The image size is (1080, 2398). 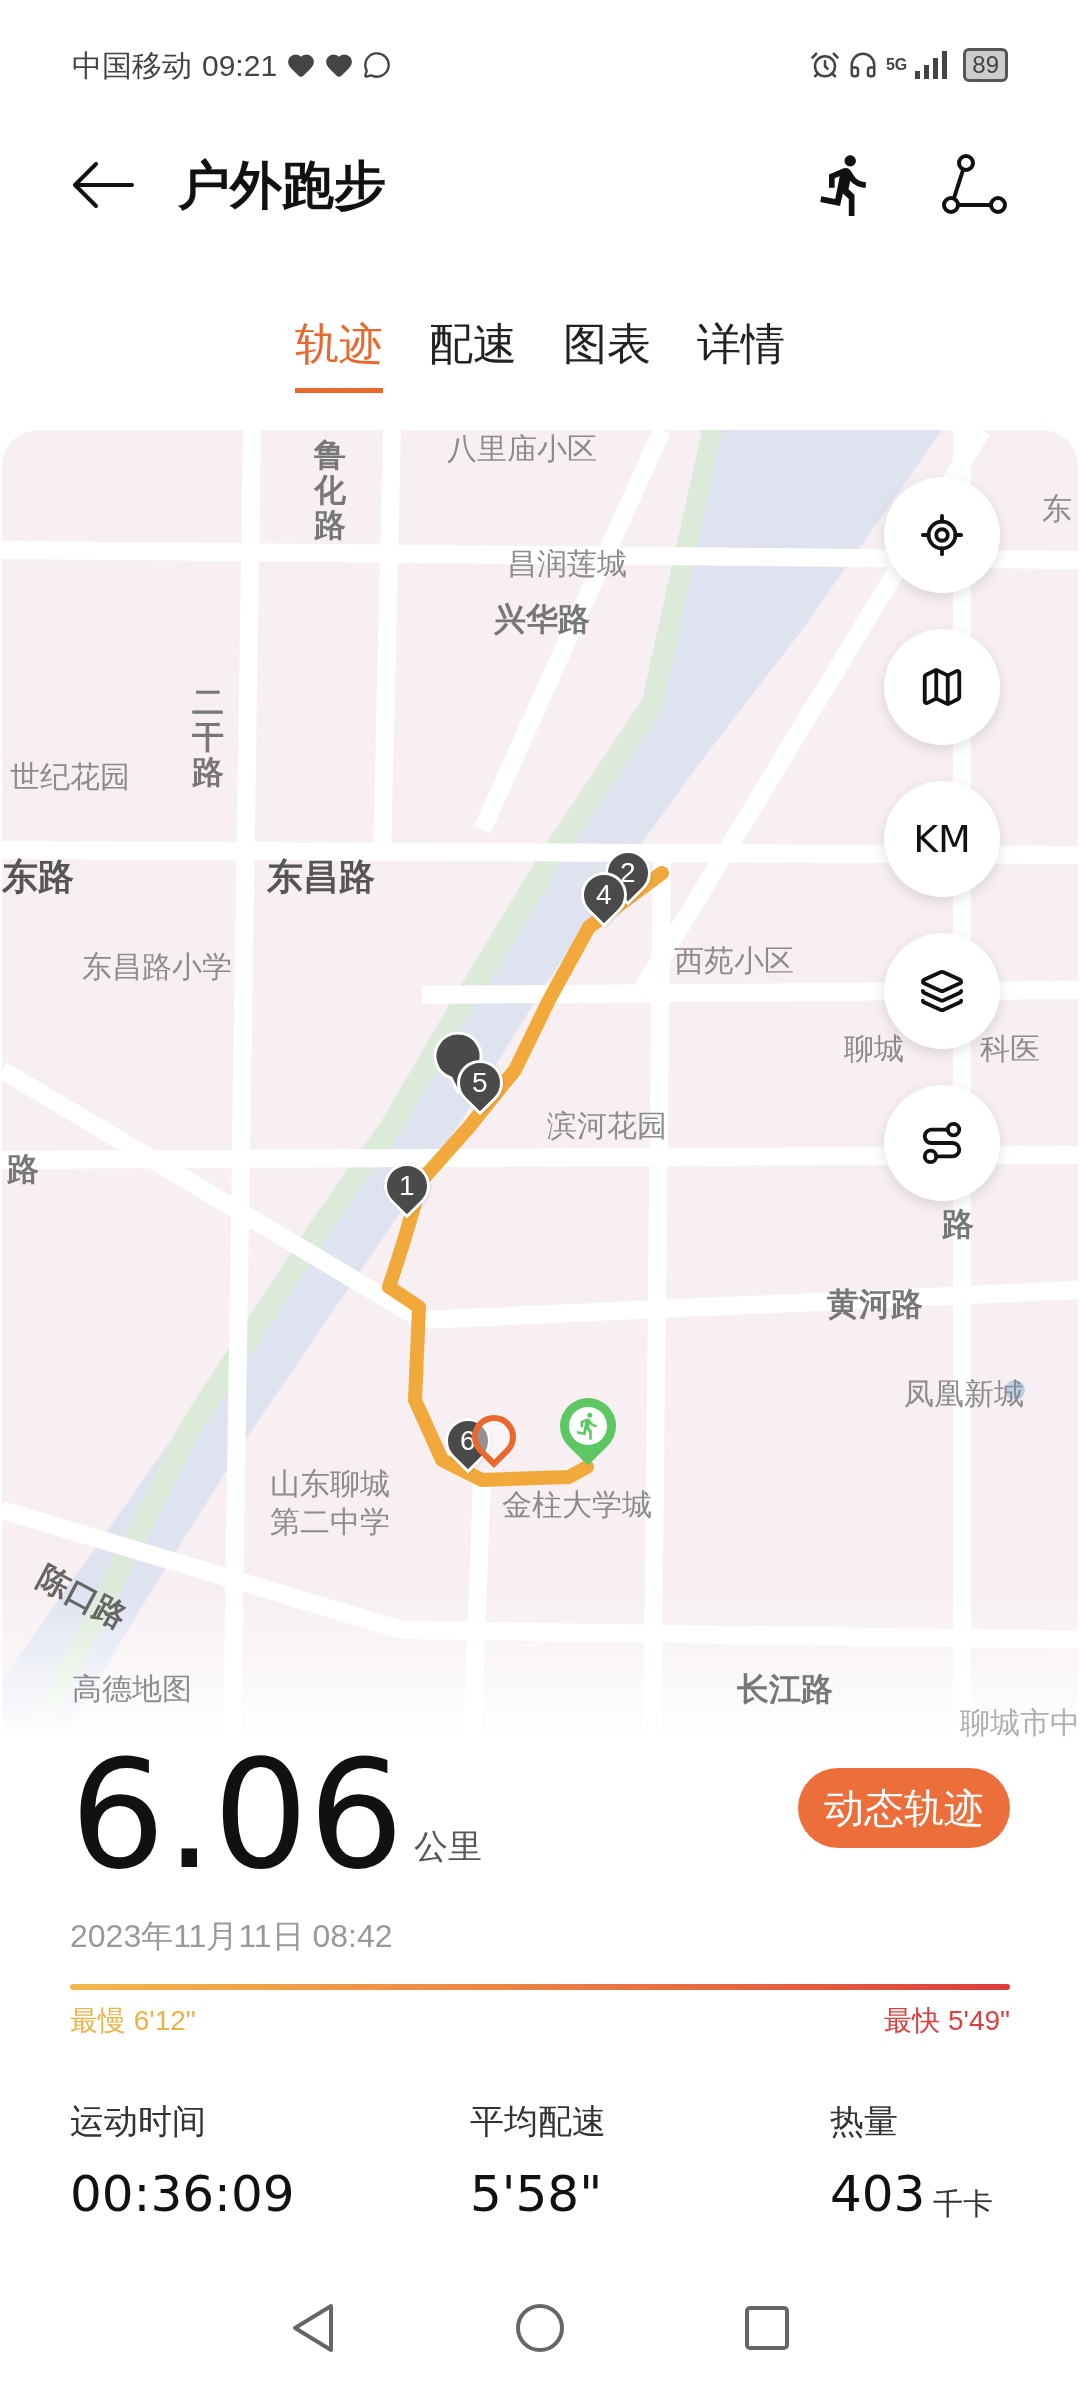 I want to click on distance-unit: 公里, so click(x=448, y=1846).